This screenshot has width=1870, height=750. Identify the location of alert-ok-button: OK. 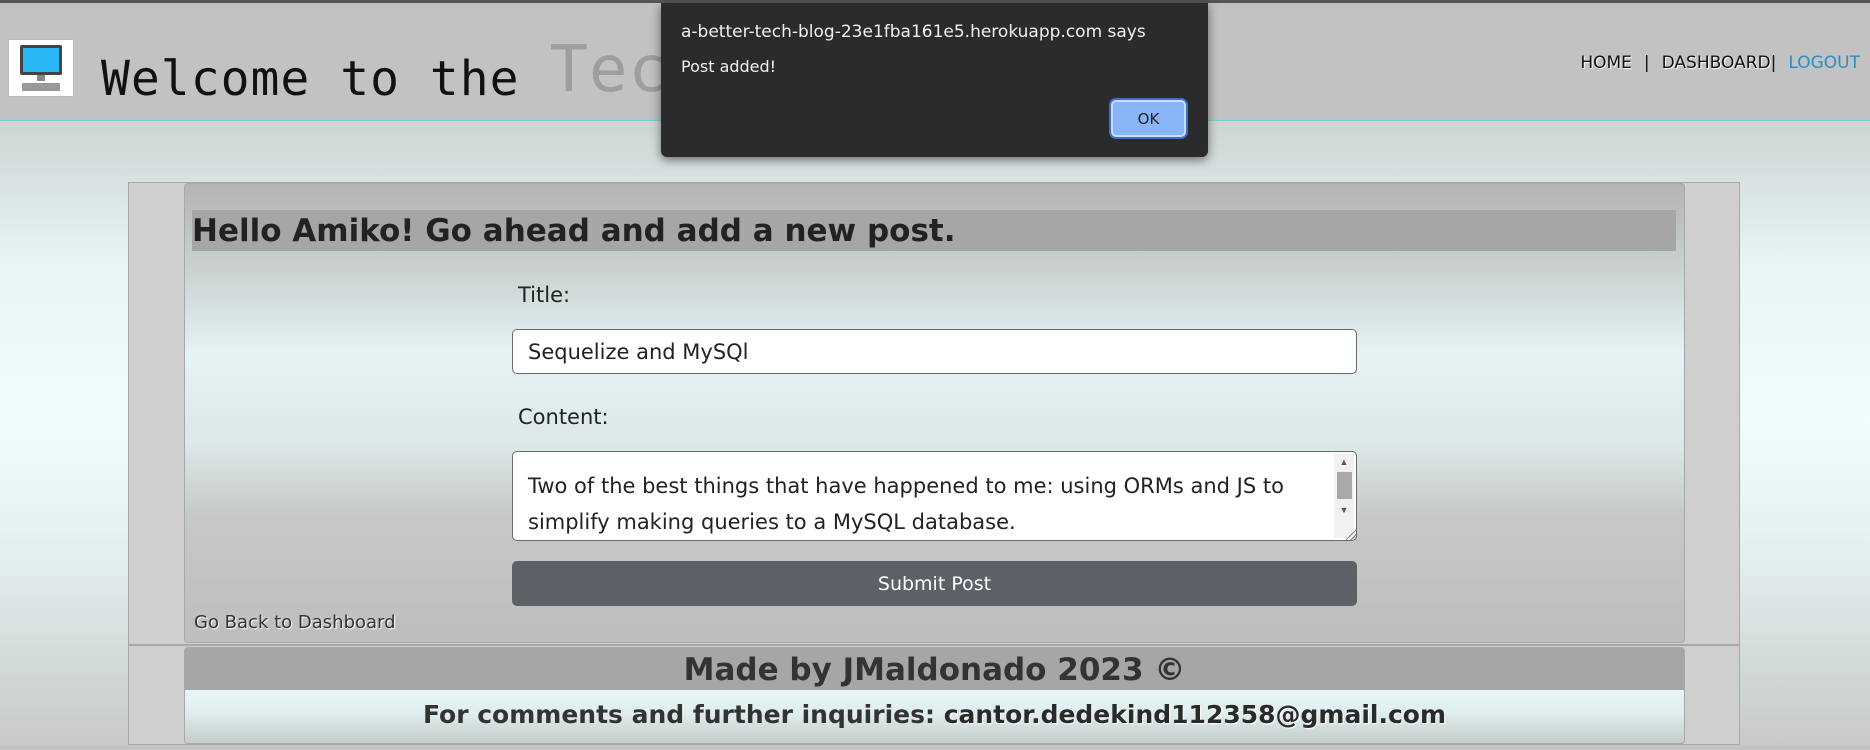
(1148, 118).